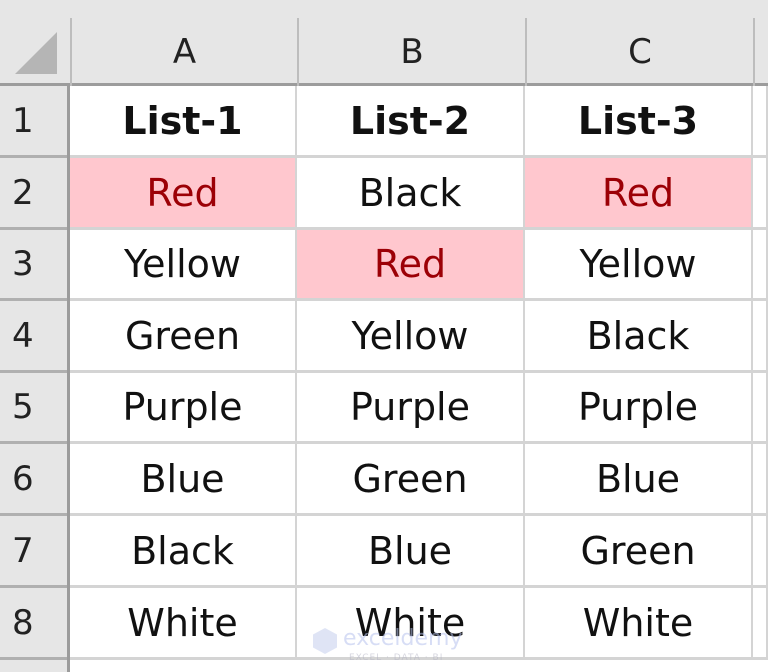  I want to click on cell-b1: List-2, so click(411, 122).